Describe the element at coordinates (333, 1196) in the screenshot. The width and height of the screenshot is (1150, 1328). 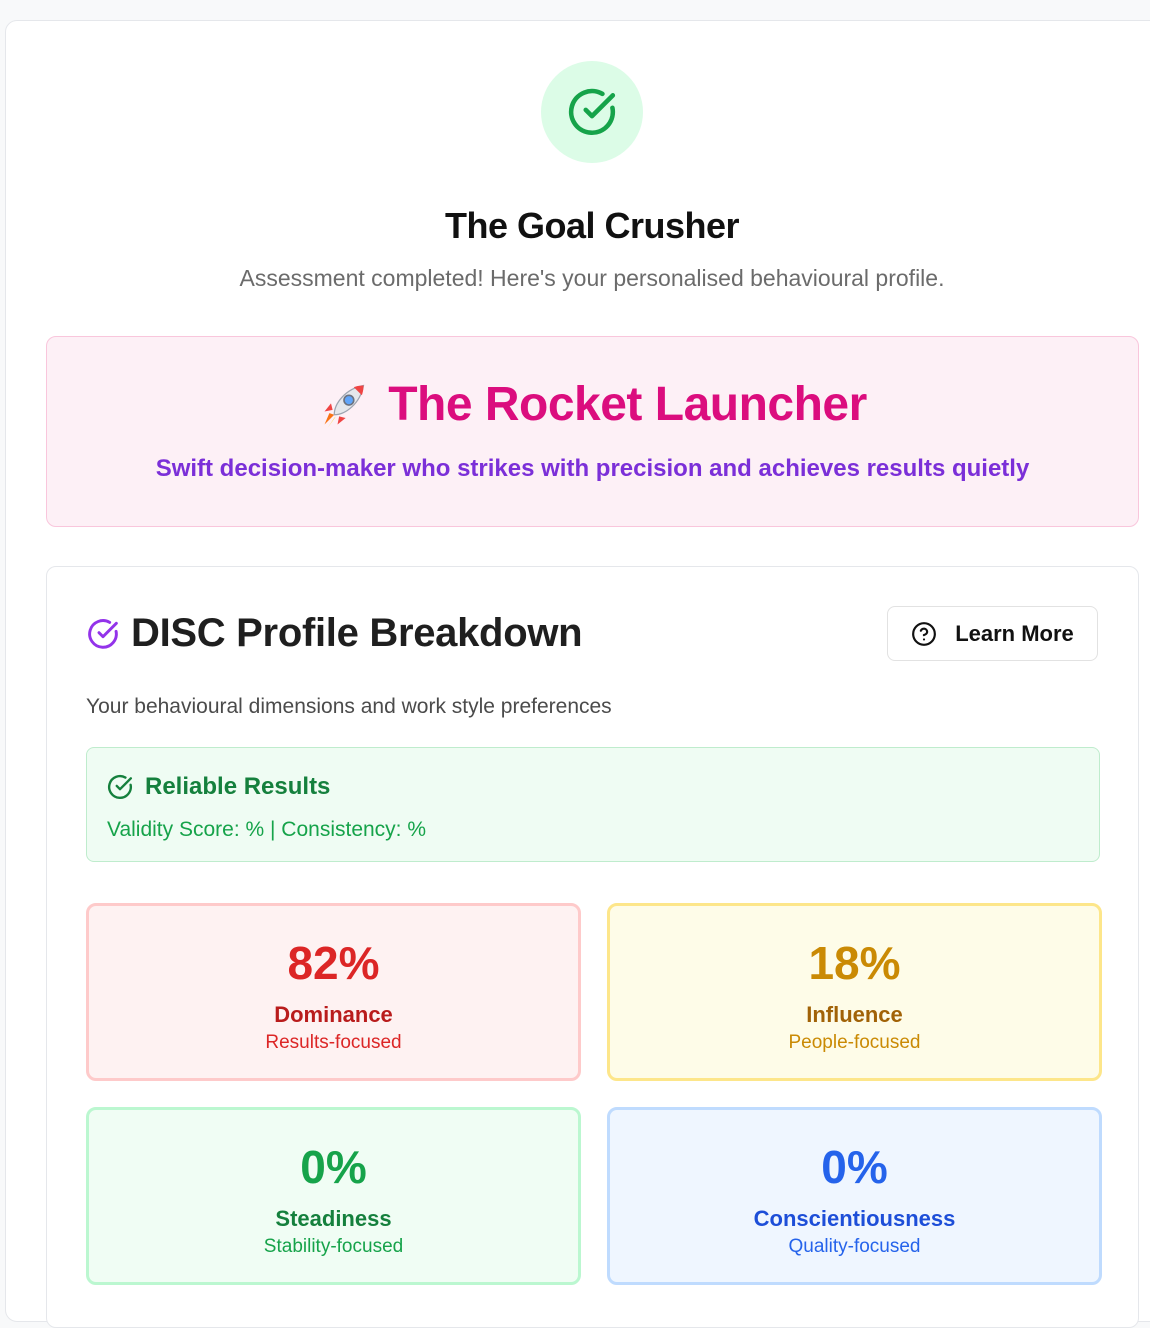
I see `score-card-steadiness: 0% Steadiness Stability-focused` at that location.